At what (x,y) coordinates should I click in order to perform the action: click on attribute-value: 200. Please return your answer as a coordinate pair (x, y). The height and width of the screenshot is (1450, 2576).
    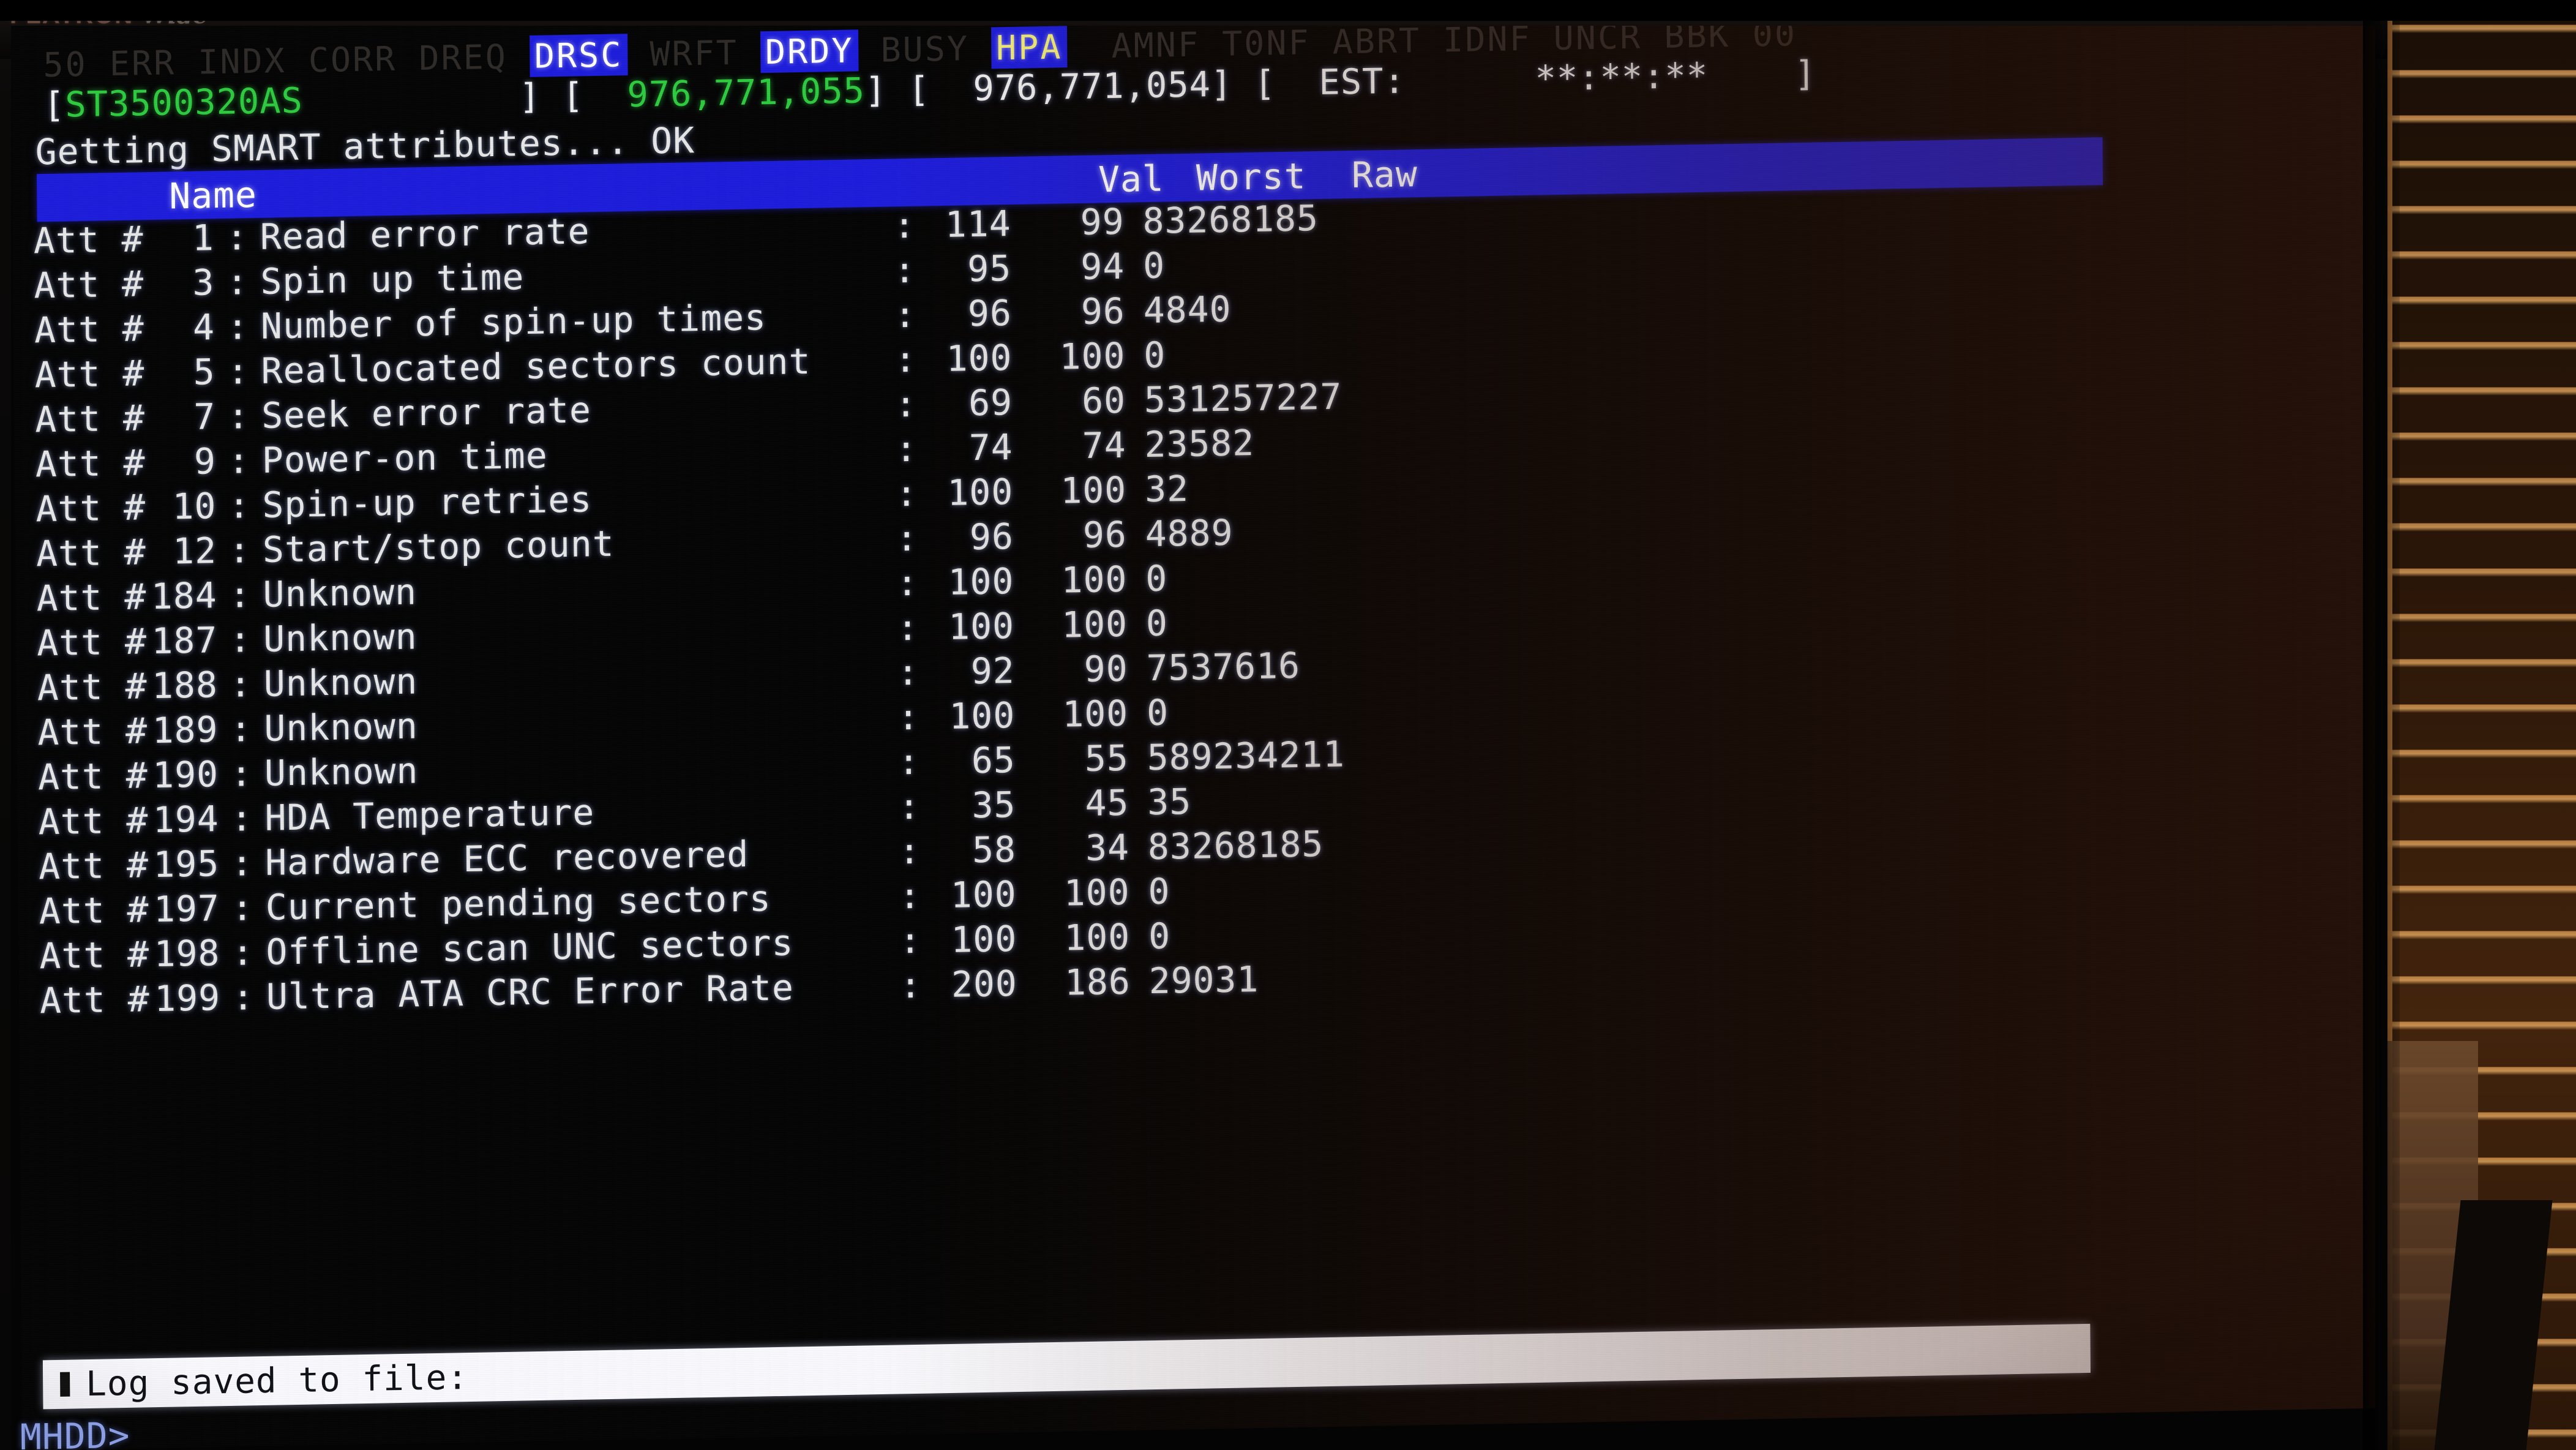
    Looking at the image, I should click on (984, 983).